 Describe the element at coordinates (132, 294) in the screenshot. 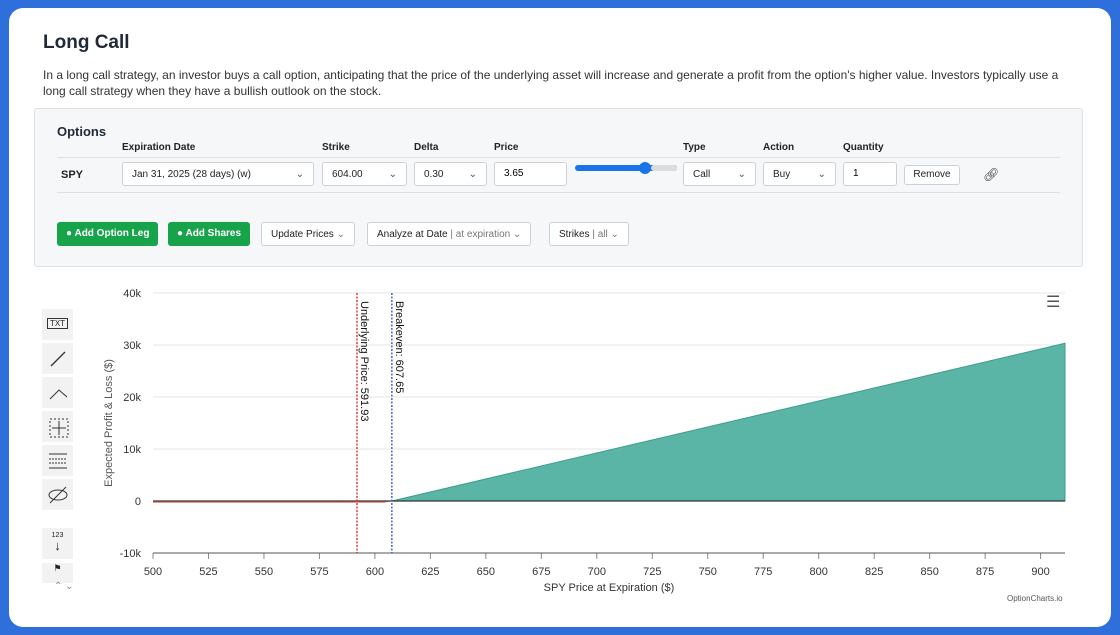

I see `y-tick-label: 40k` at that location.